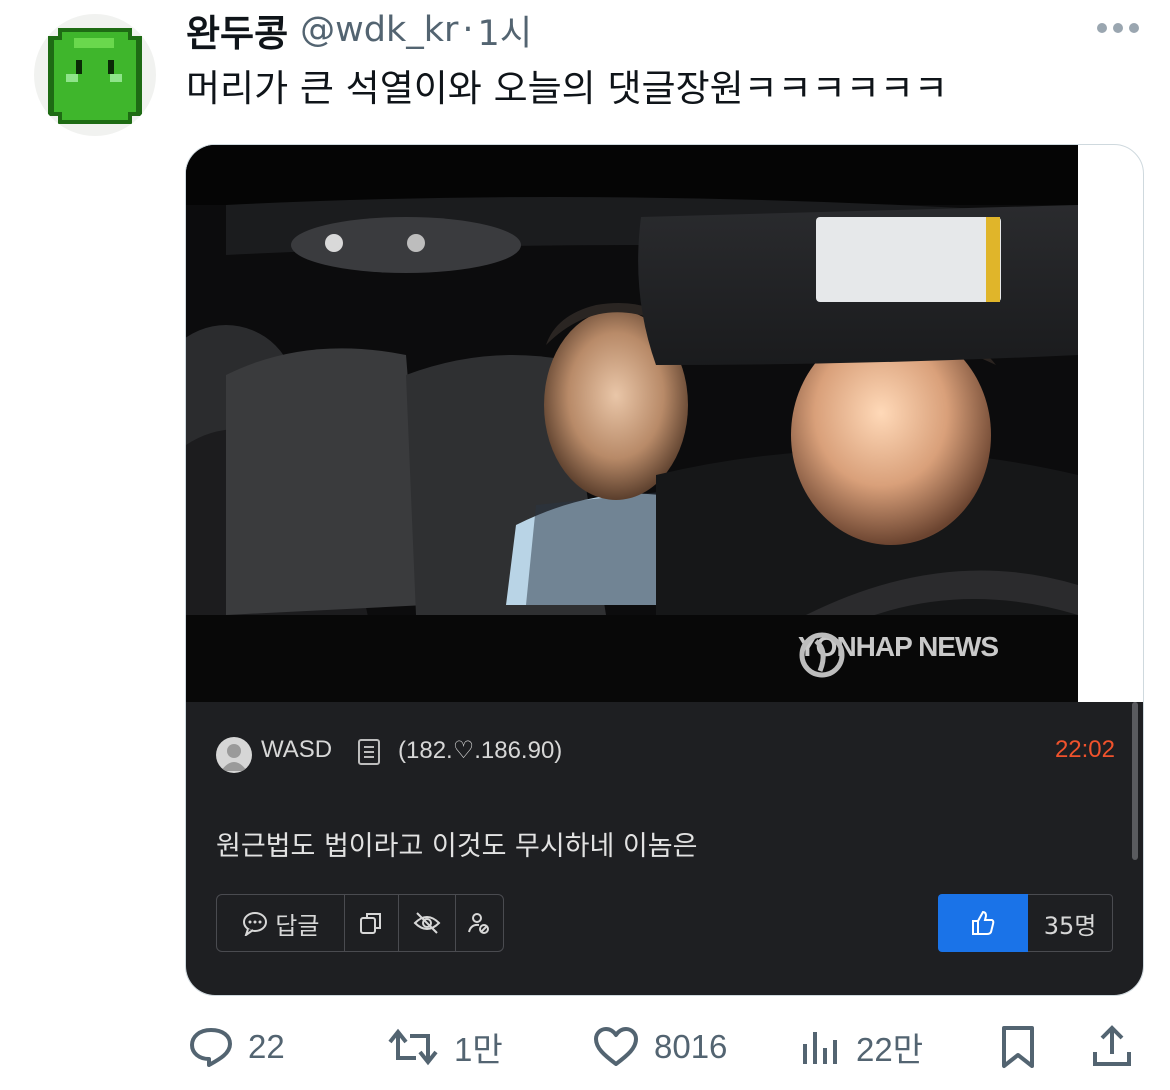  I want to click on comment-time: 22:02, so click(1084, 749).